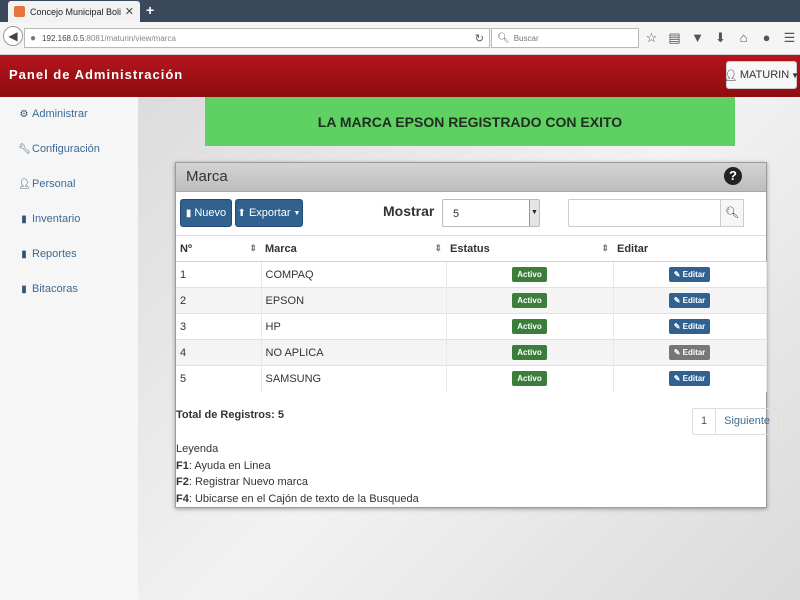  What do you see at coordinates (257, 38) in the screenshot?
I see `url-bar: ● 192.168.0.5:8081/maturin/view/marca ↻` at bounding box center [257, 38].